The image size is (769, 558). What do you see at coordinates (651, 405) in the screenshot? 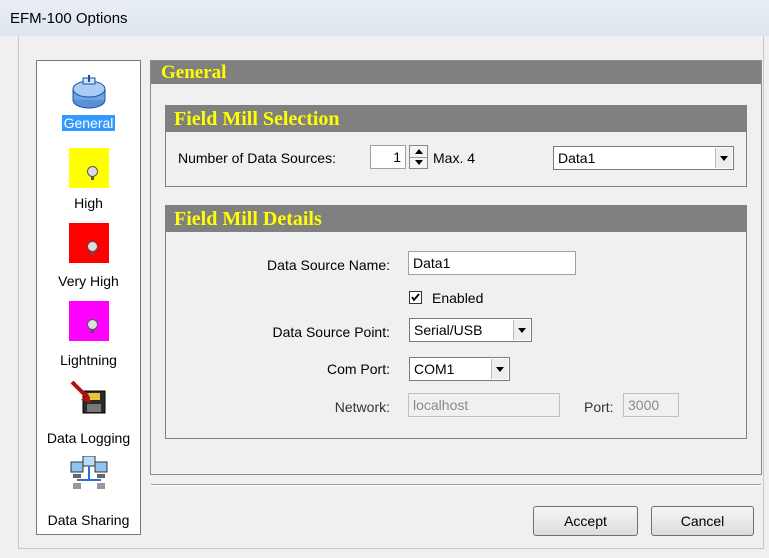
I see `port-field: 3000` at bounding box center [651, 405].